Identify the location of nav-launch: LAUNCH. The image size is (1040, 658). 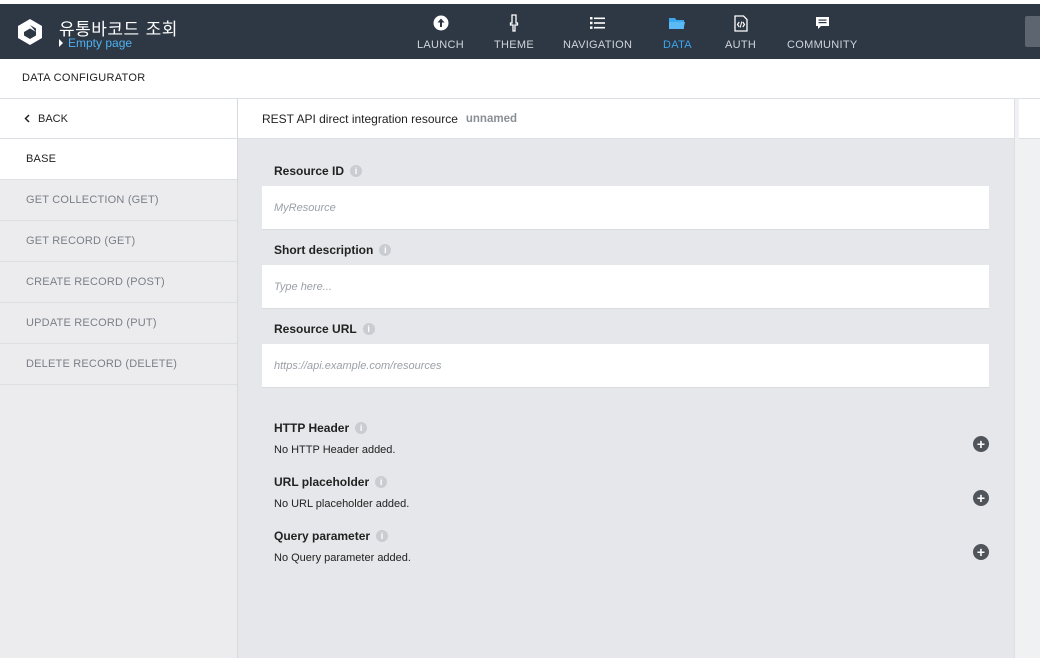
(440, 34).